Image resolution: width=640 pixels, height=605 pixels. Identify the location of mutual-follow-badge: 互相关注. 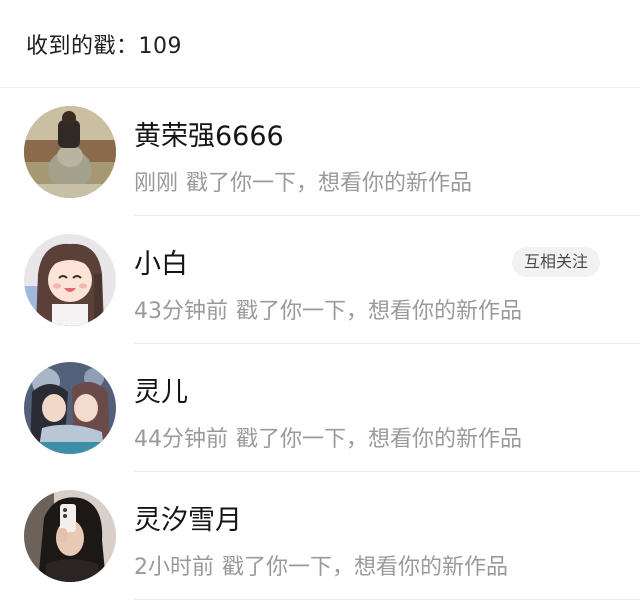
(555, 262).